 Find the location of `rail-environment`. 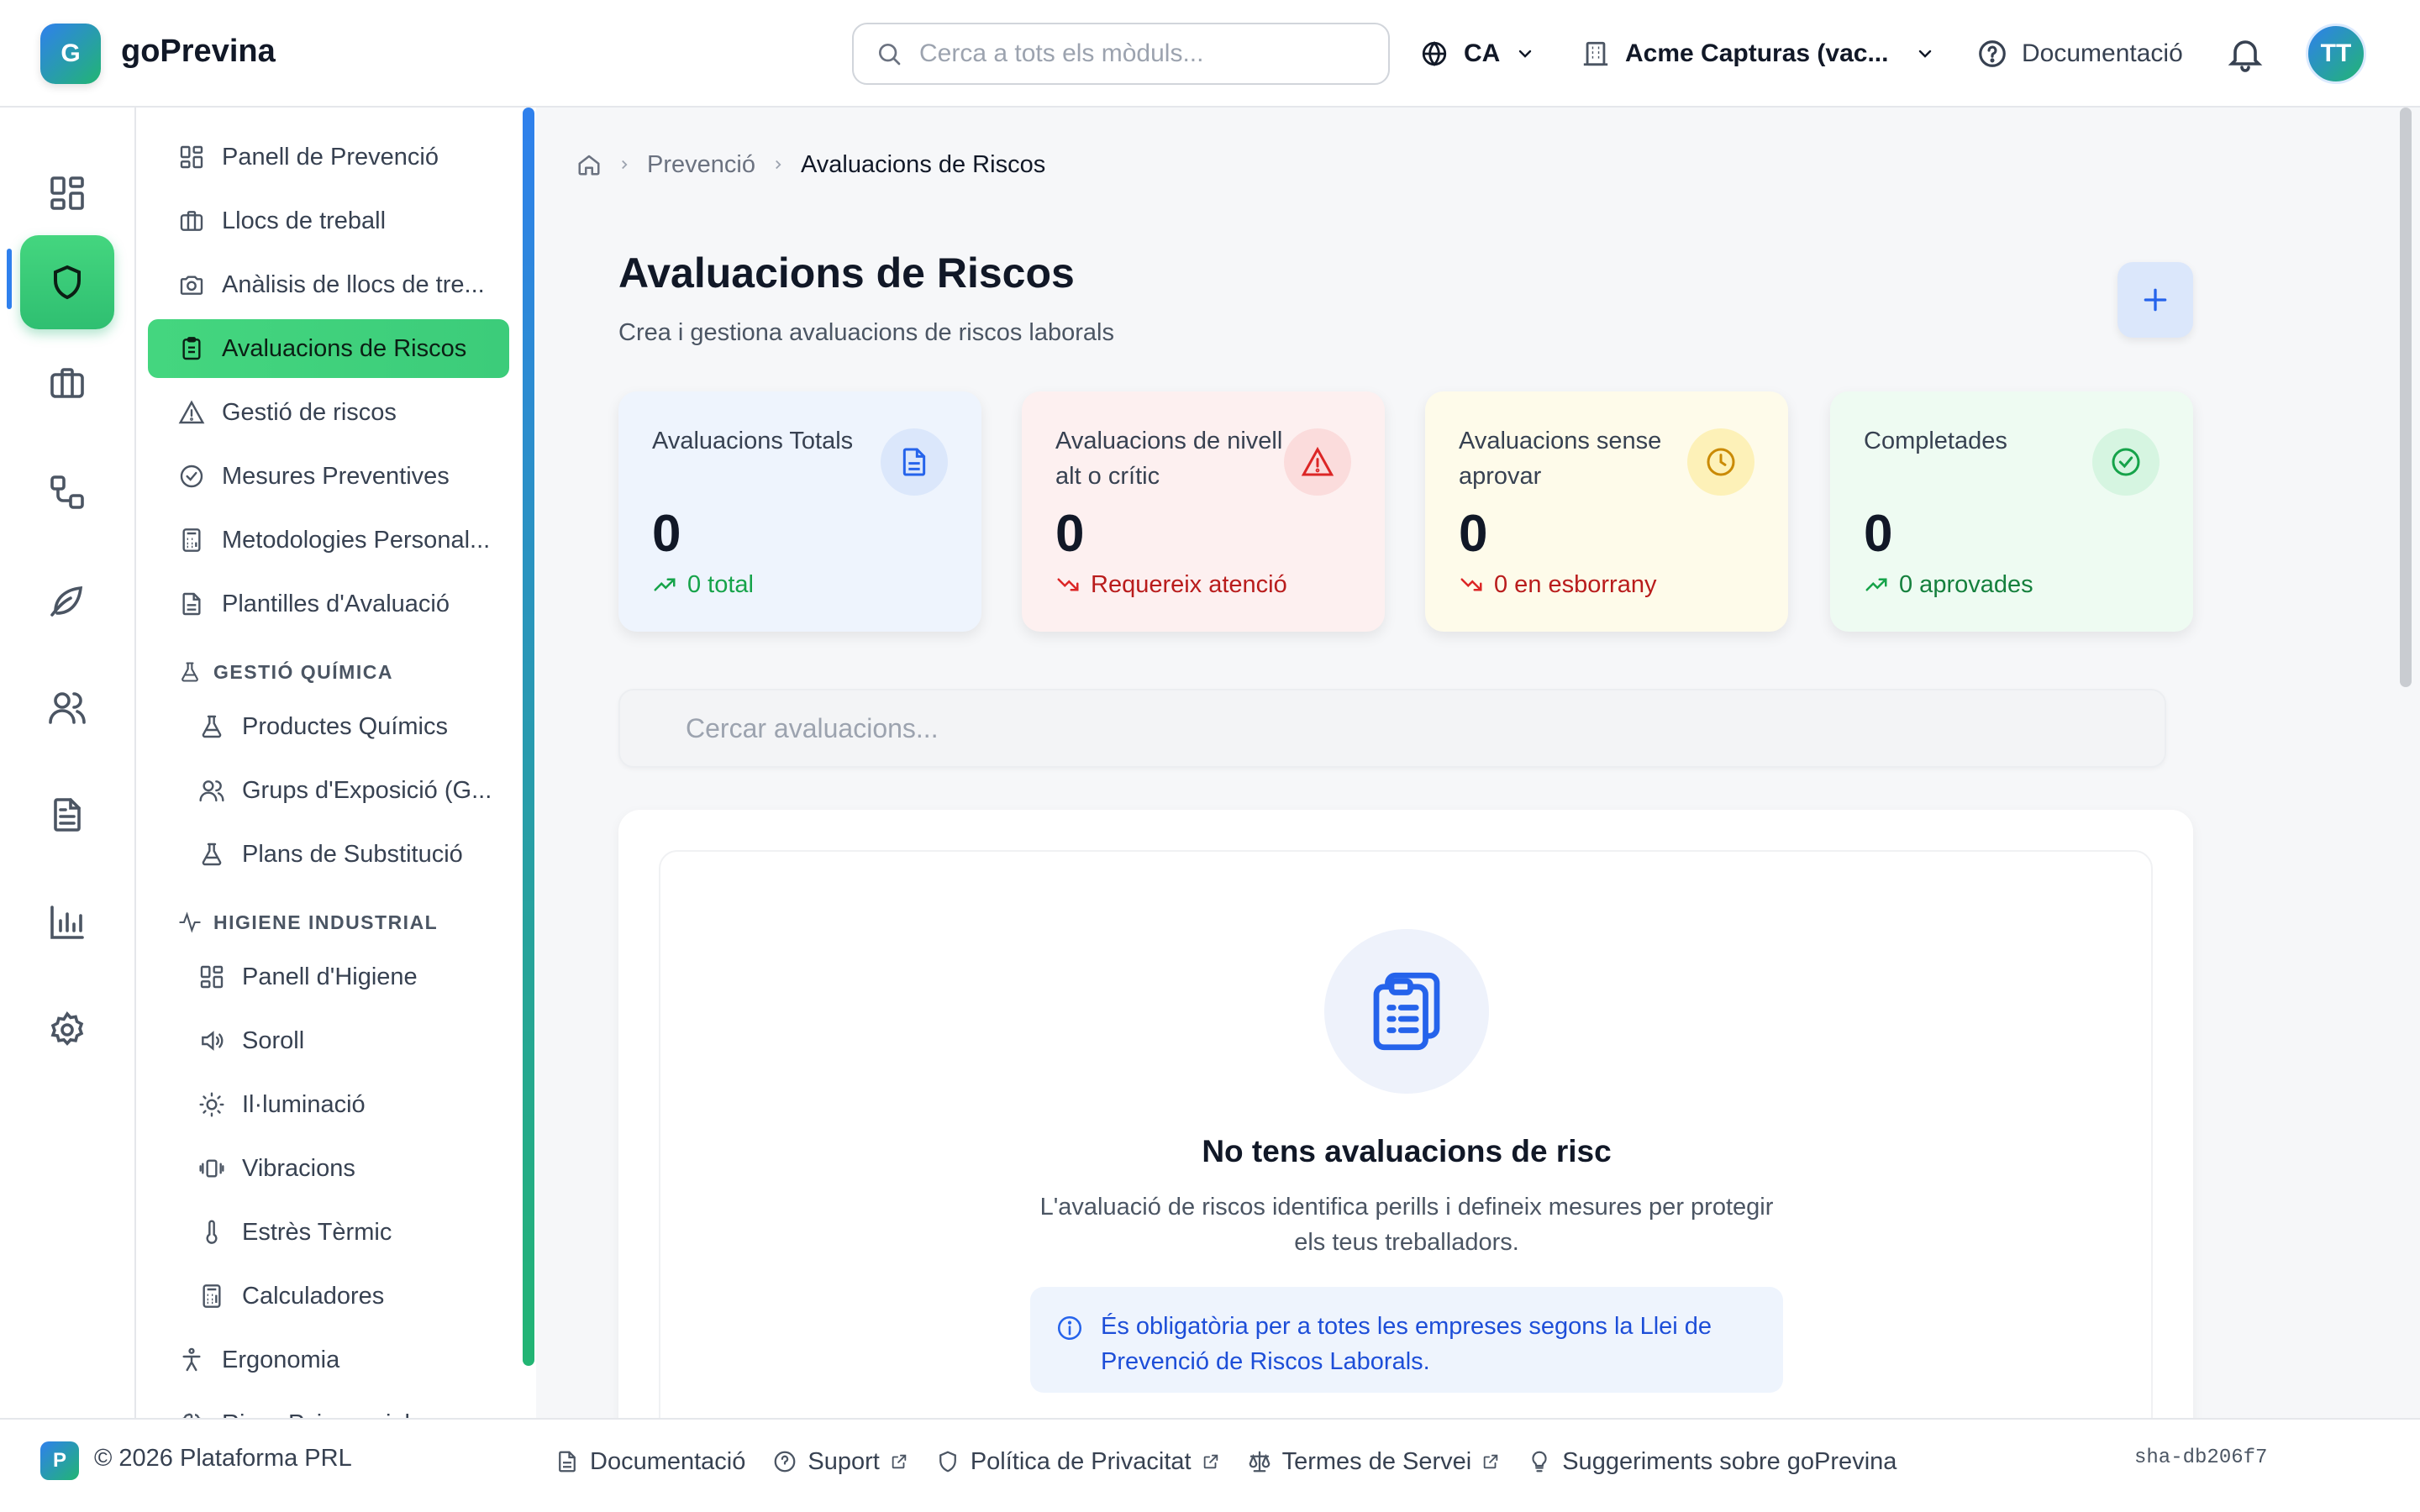

rail-environment is located at coordinates (67, 600).